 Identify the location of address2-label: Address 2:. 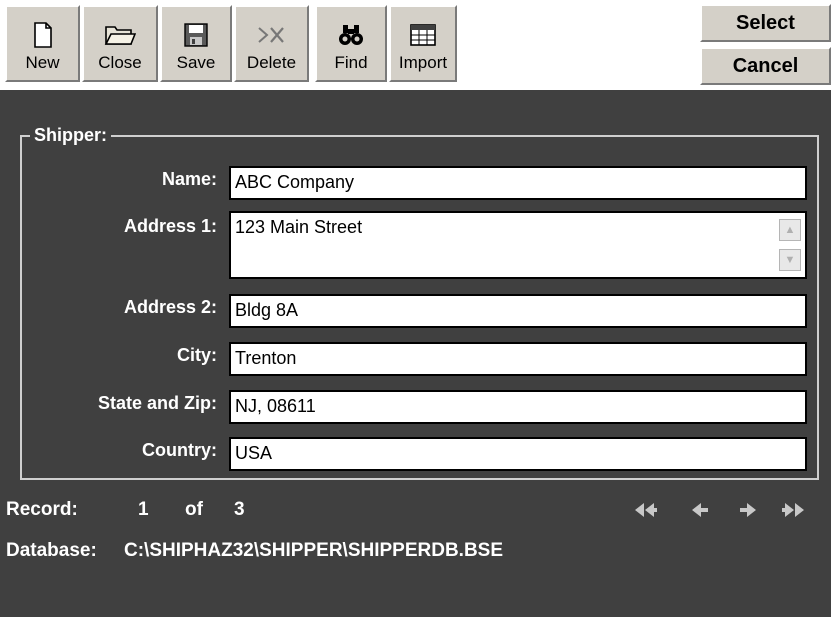
(170, 307).